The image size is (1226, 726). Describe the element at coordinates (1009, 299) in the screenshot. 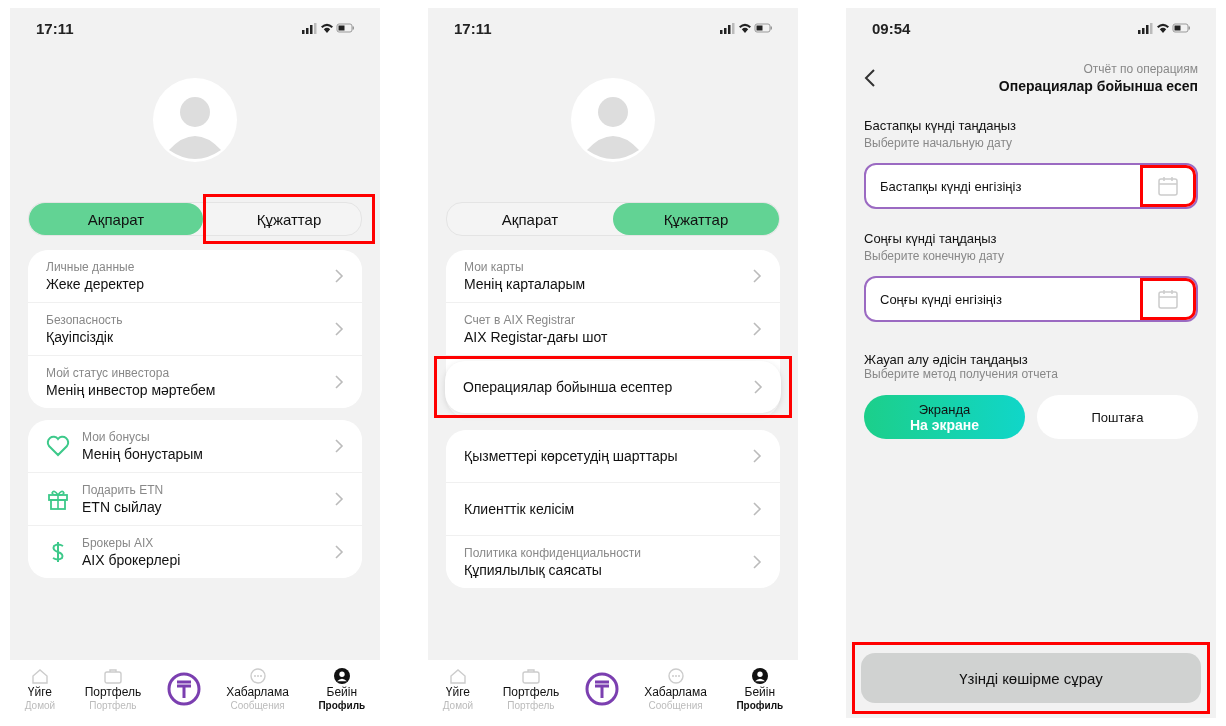

I see `date-input: Соңғы күнді енгізіңіз` at that location.